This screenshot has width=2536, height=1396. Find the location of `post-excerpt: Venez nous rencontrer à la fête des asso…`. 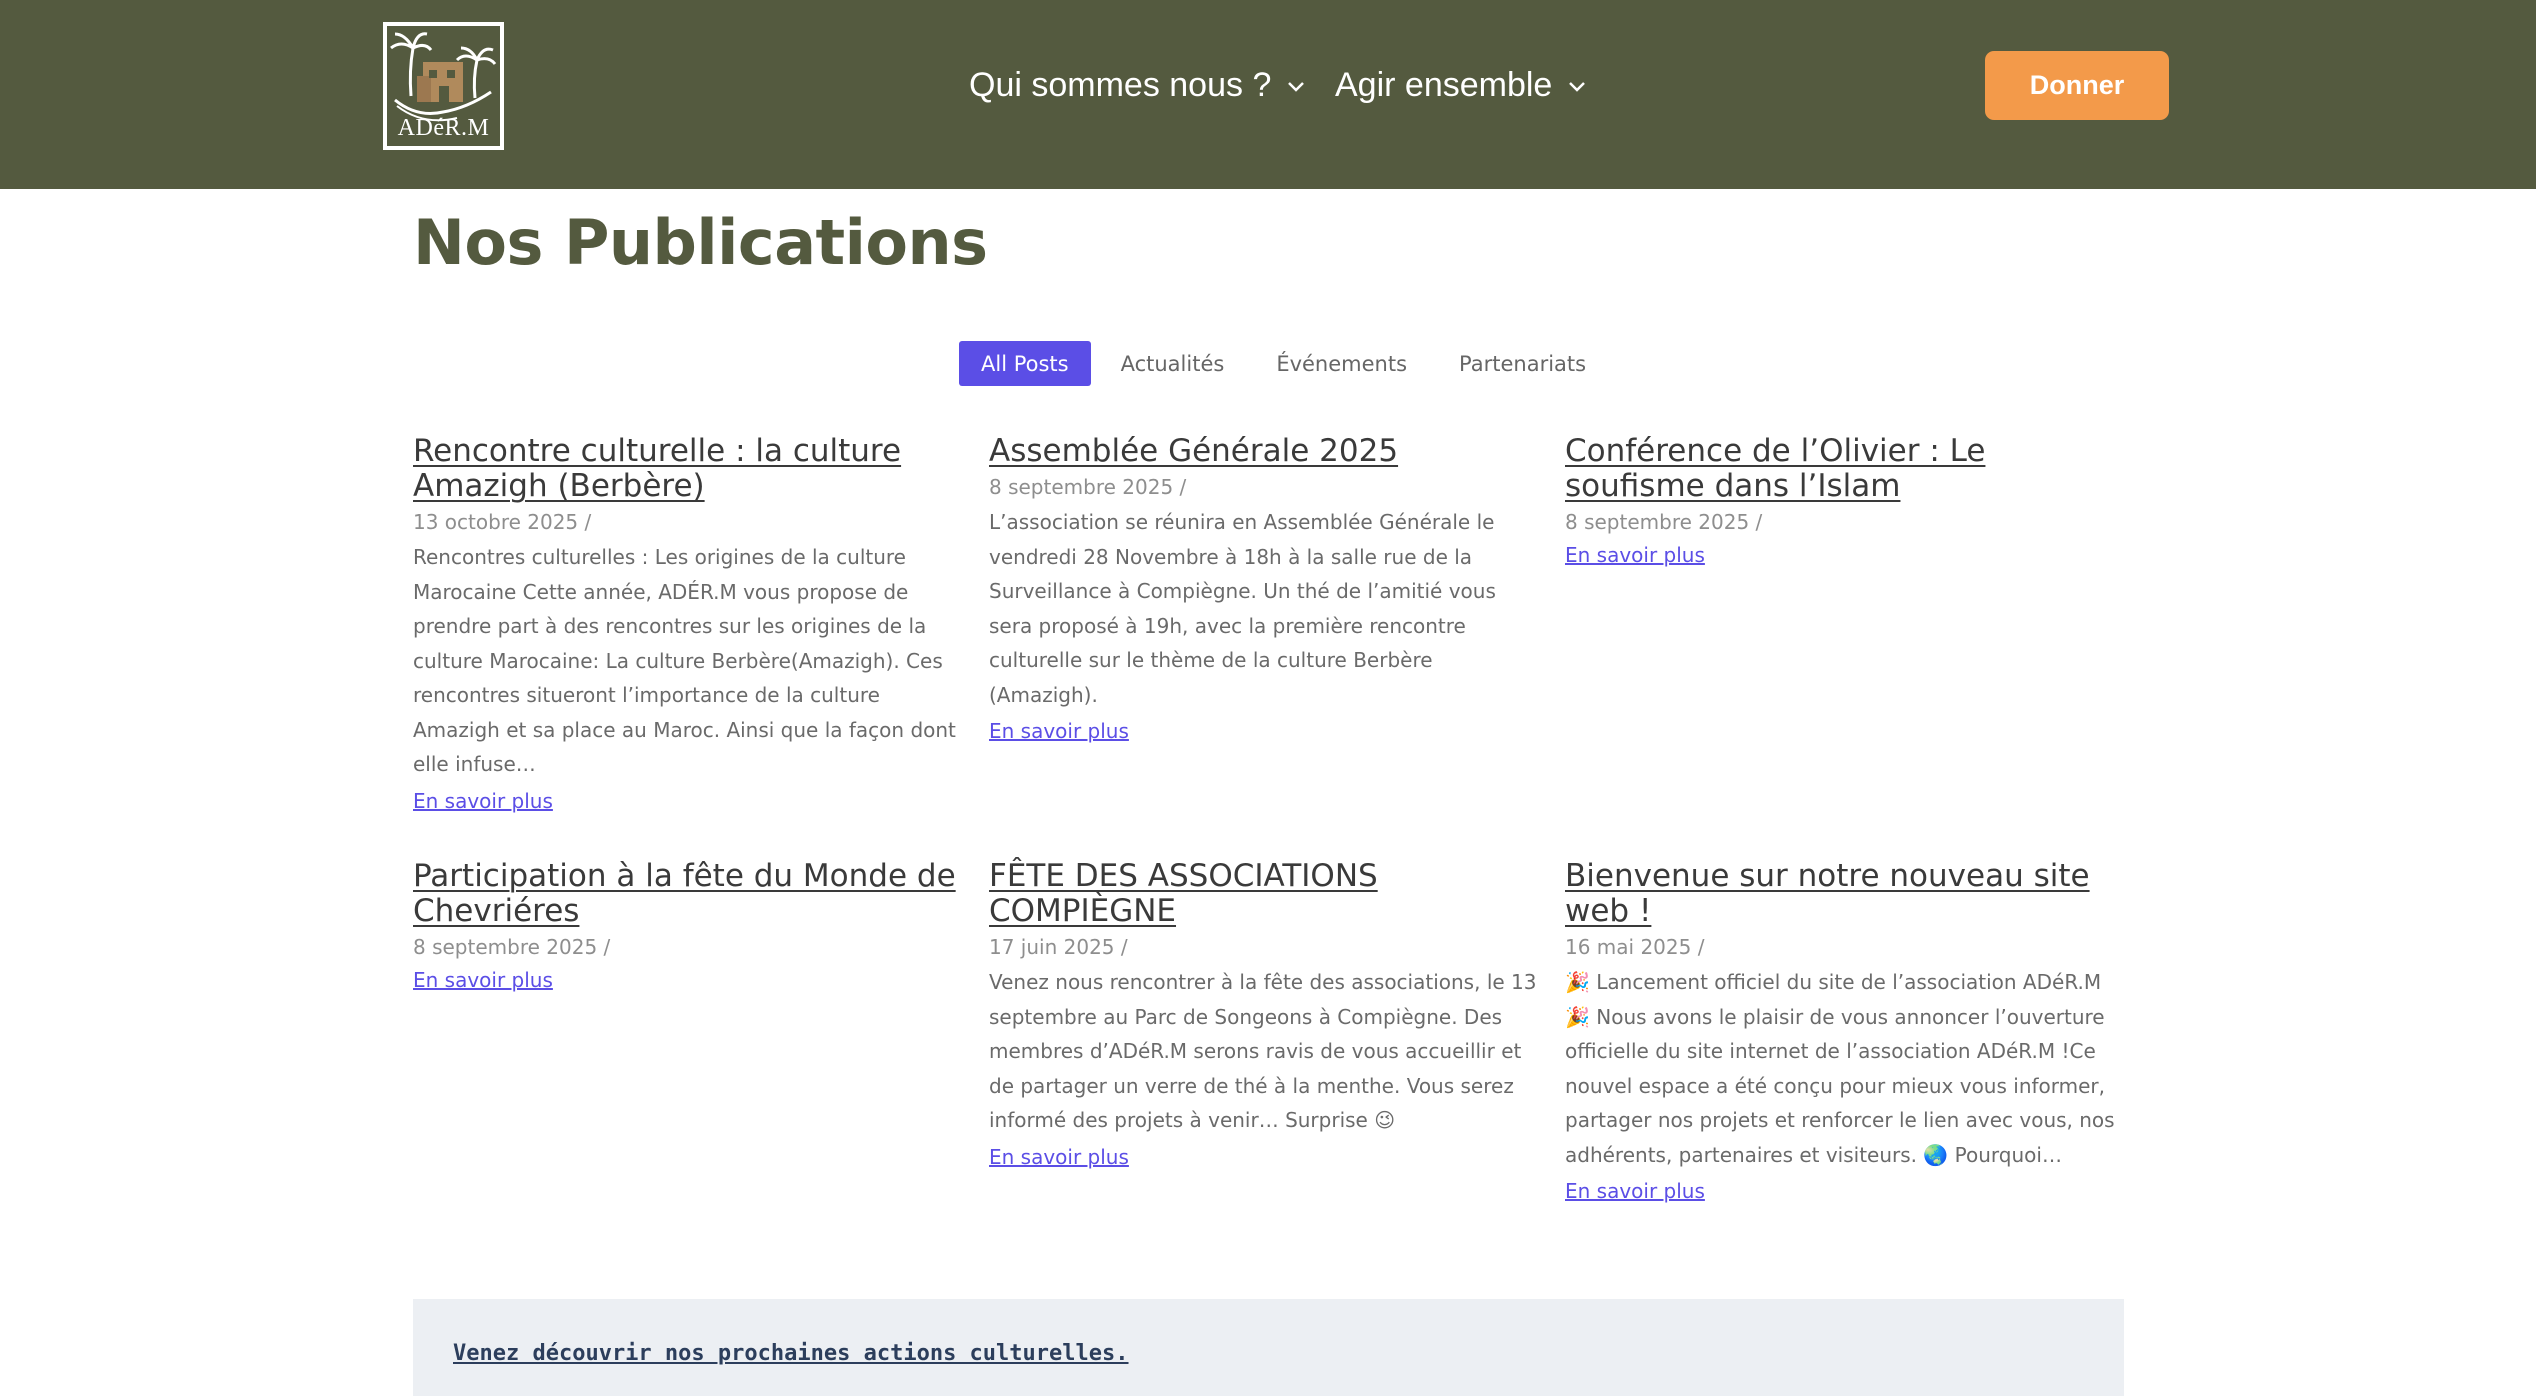

post-excerpt: Venez nous rencontrer à la fête des asso… is located at coordinates (1263, 1051).